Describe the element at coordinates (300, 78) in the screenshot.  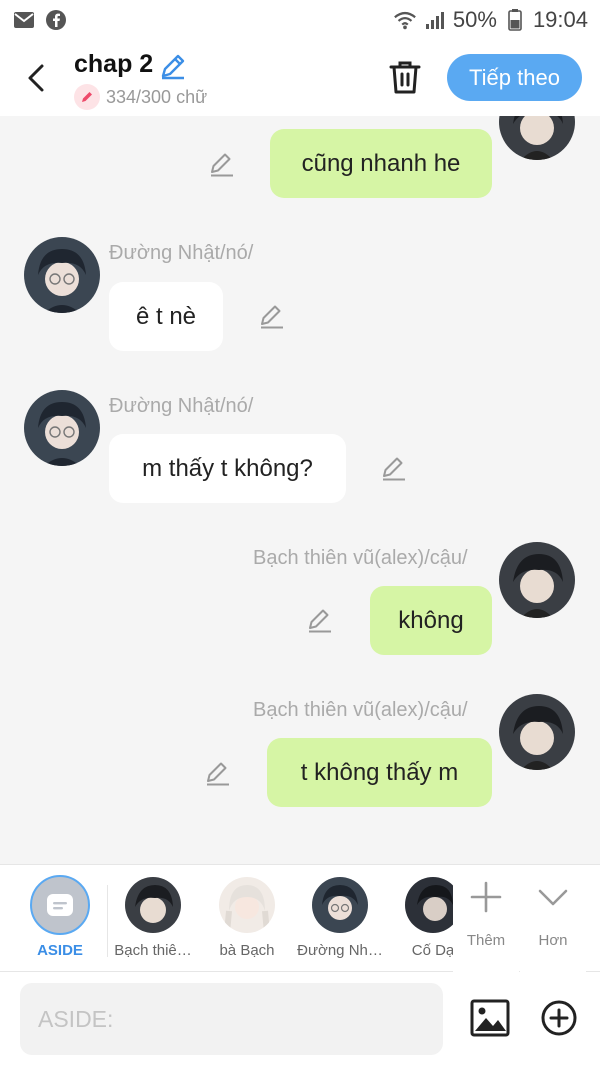
I see `header: chap 2 334/300 chữ Tiếp theo` at that location.